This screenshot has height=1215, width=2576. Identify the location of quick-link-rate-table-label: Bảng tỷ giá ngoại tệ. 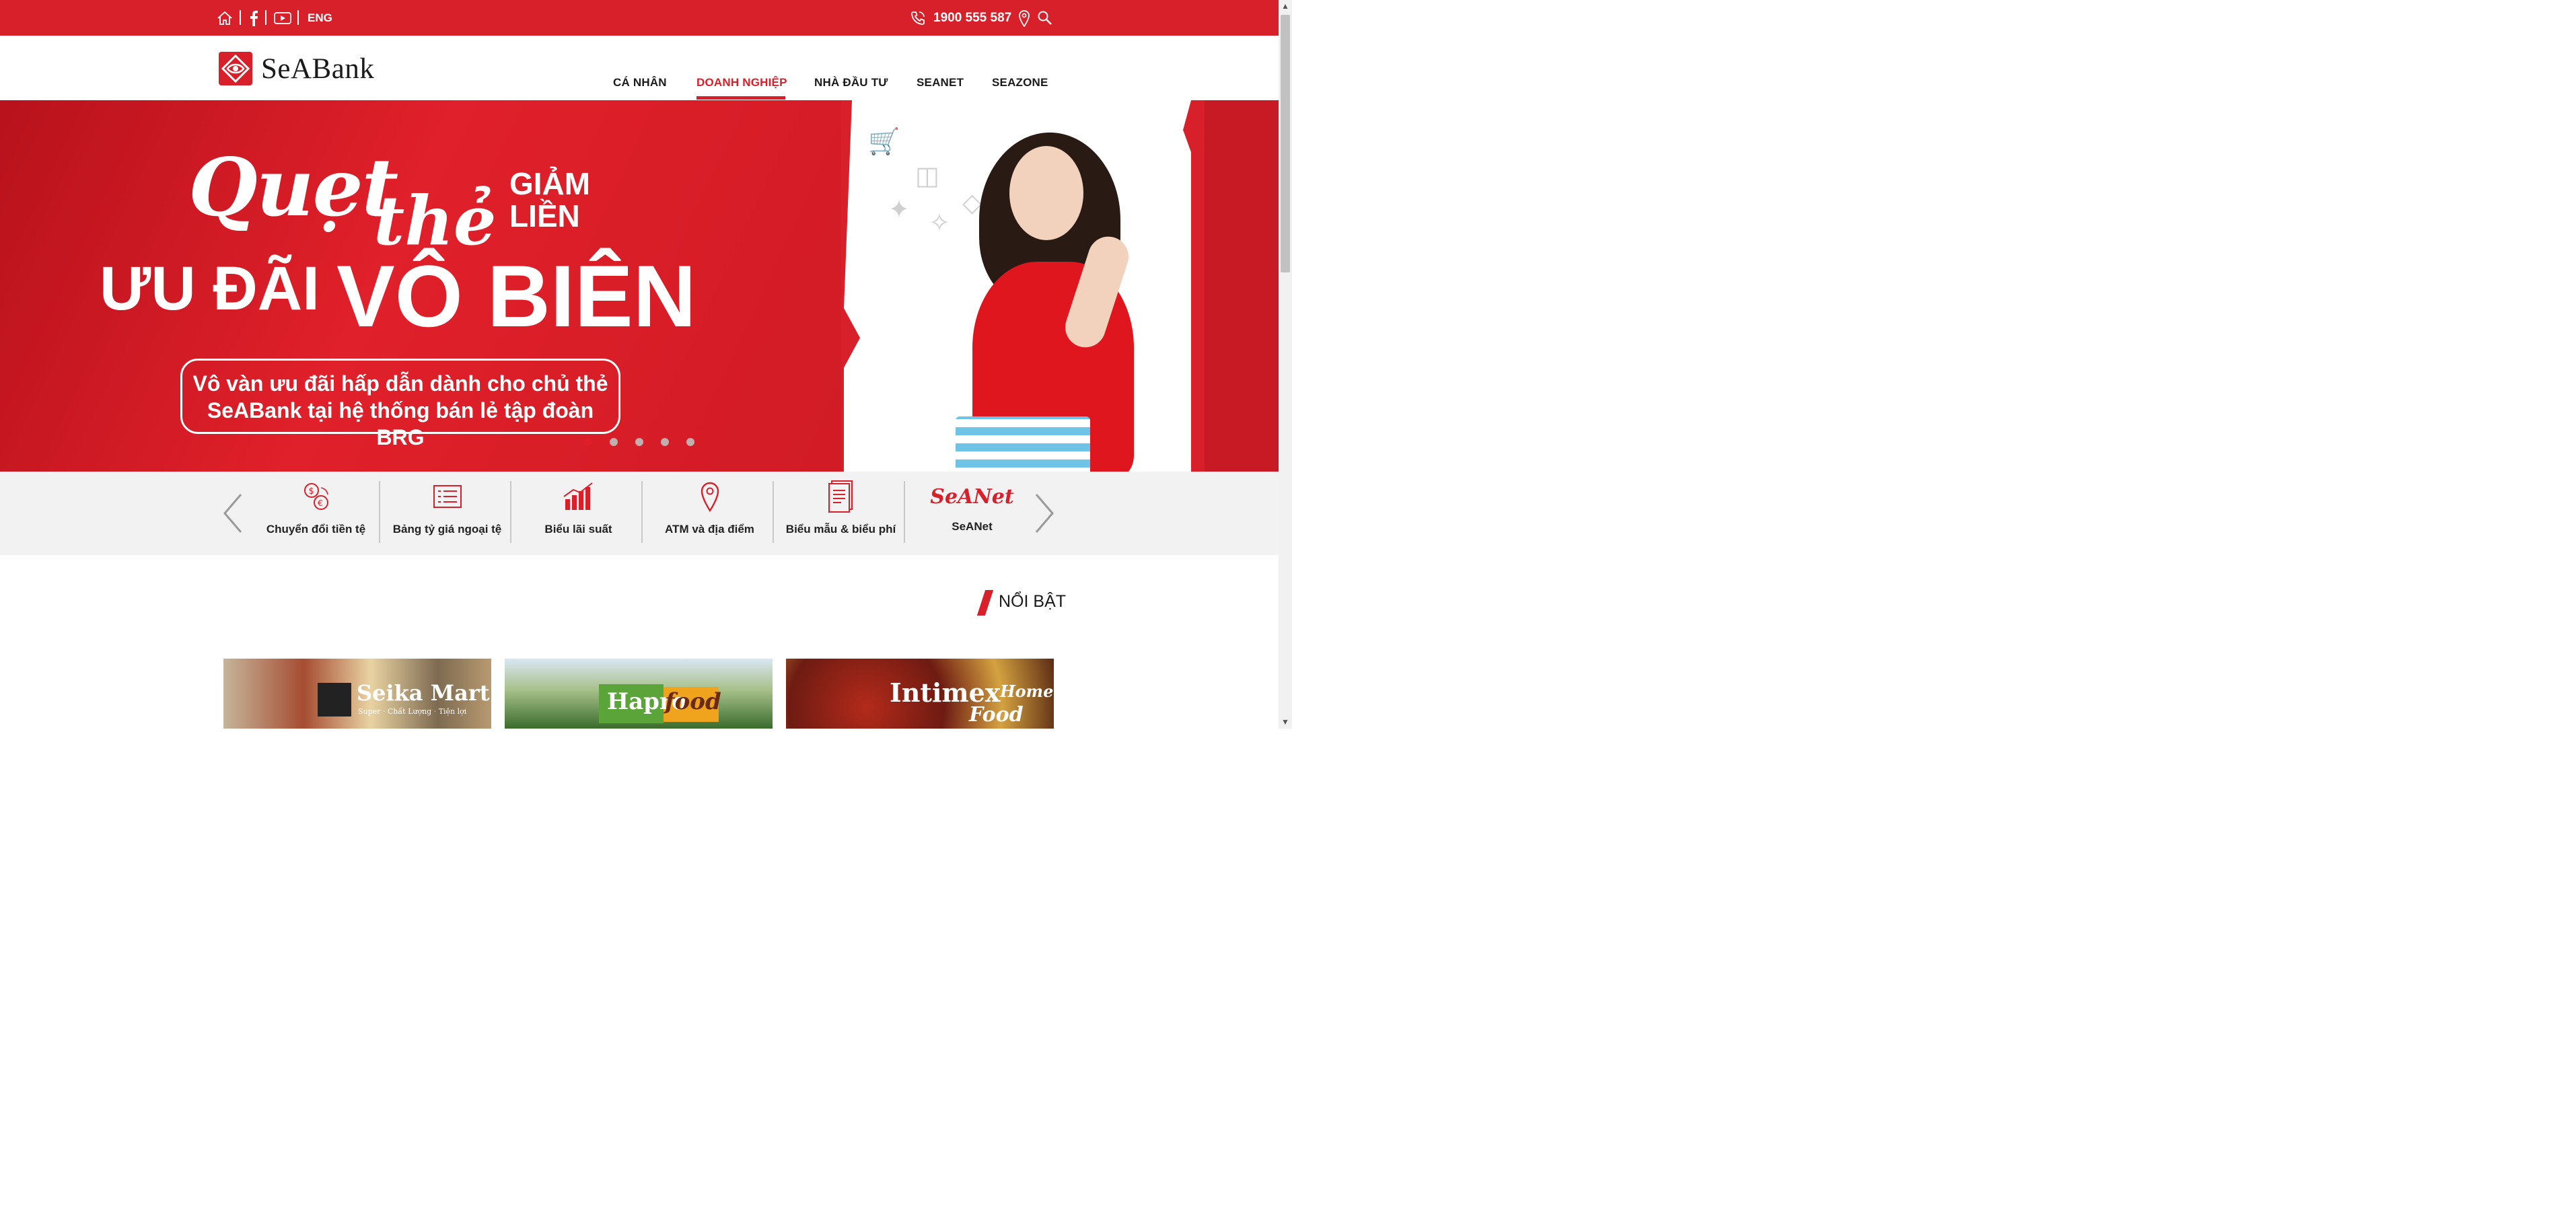
(447, 529).